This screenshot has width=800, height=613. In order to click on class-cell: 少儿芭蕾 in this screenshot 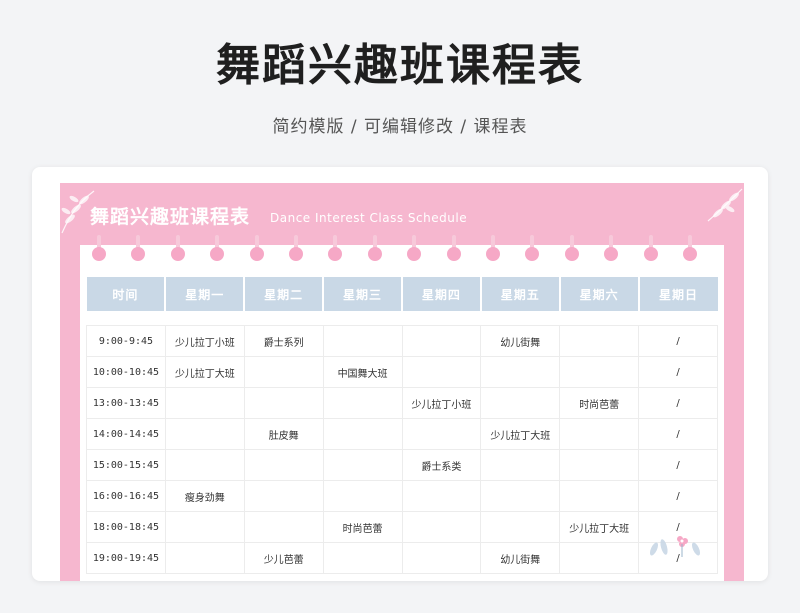, I will do `click(283, 558)`.